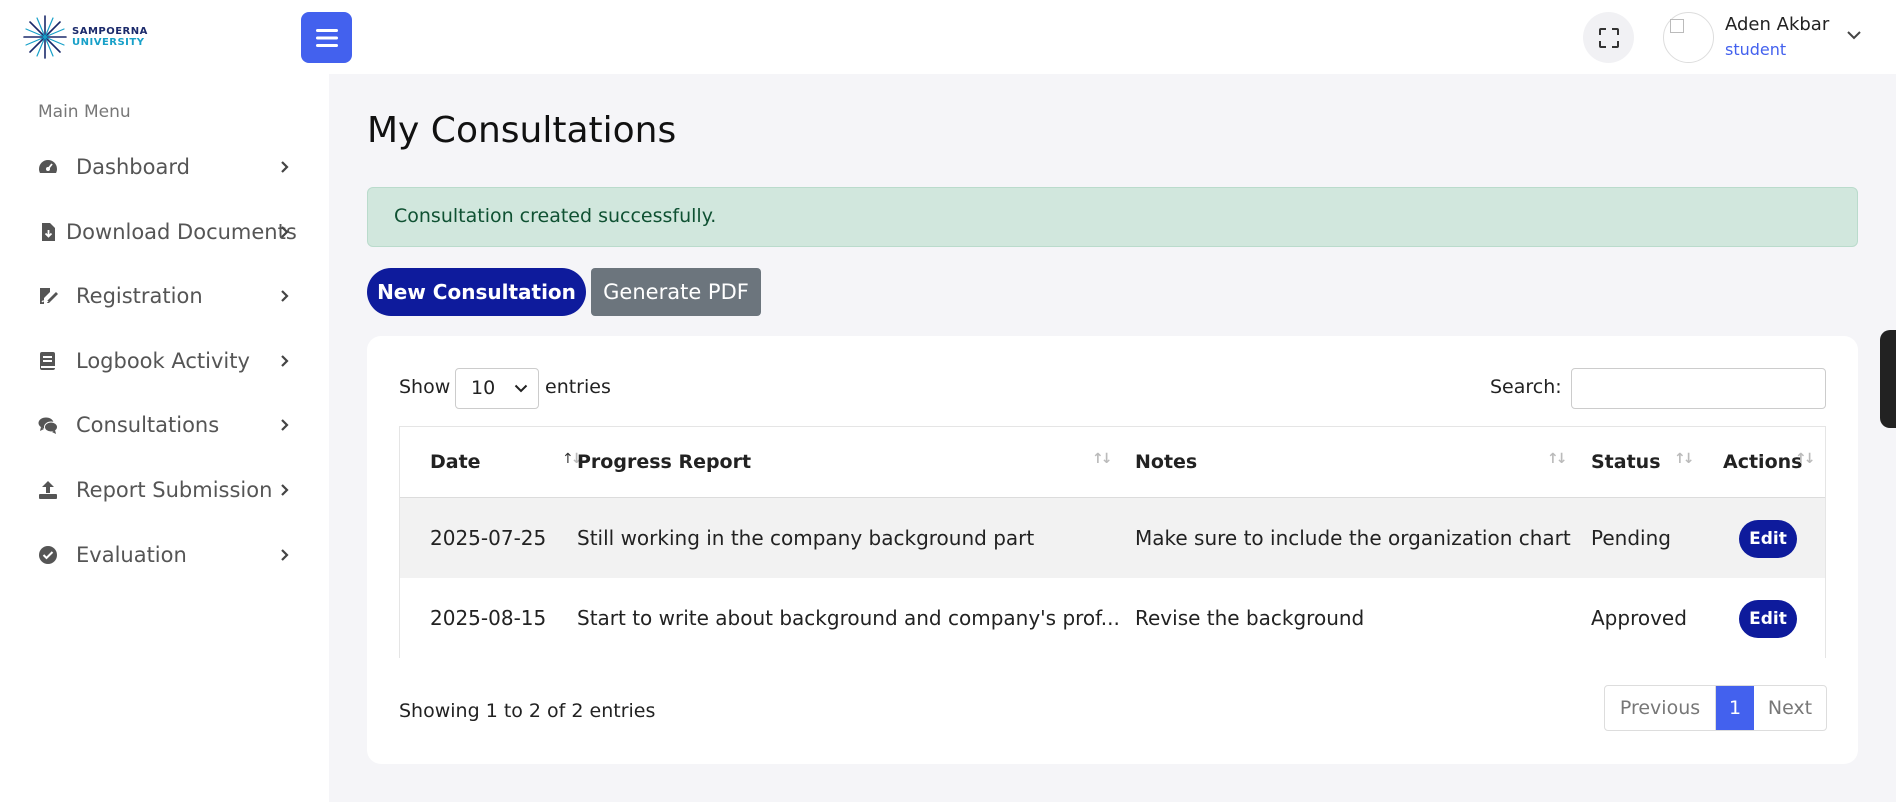 Image resolution: width=1896 pixels, height=802 pixels. I want to click on pagination: Previous 1 Next, so click(1715, 708).